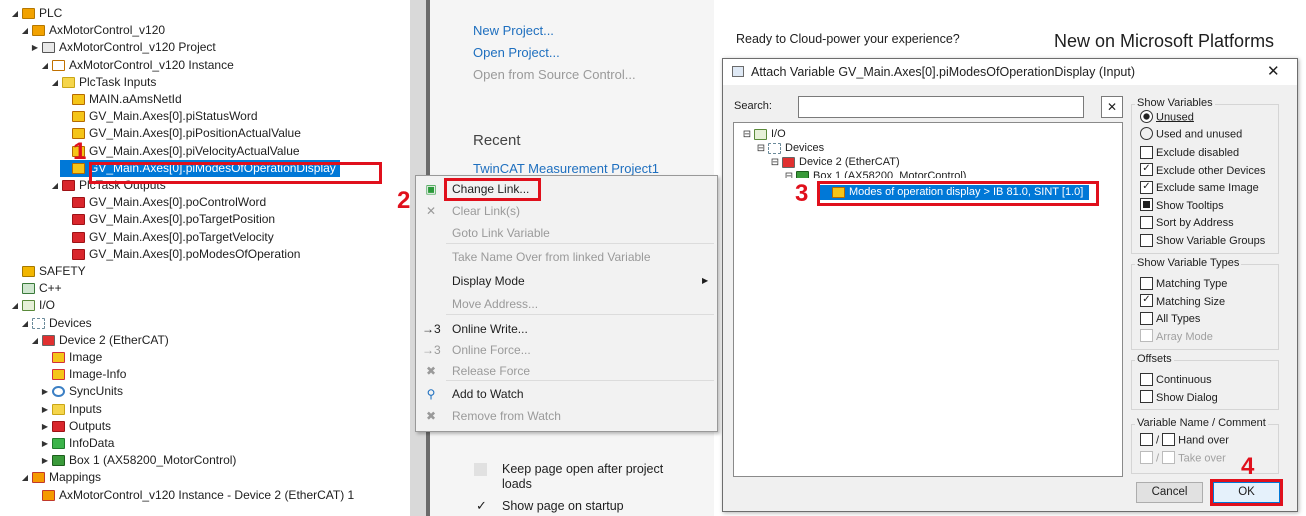 Image resolution: width=1306 pixels, height=516 pixels. What do you see at coordinates (92, 30) in the screenshot?
I see `tree-node: ◢ AxMotorControl_v120` at bounding box center [92, 30].